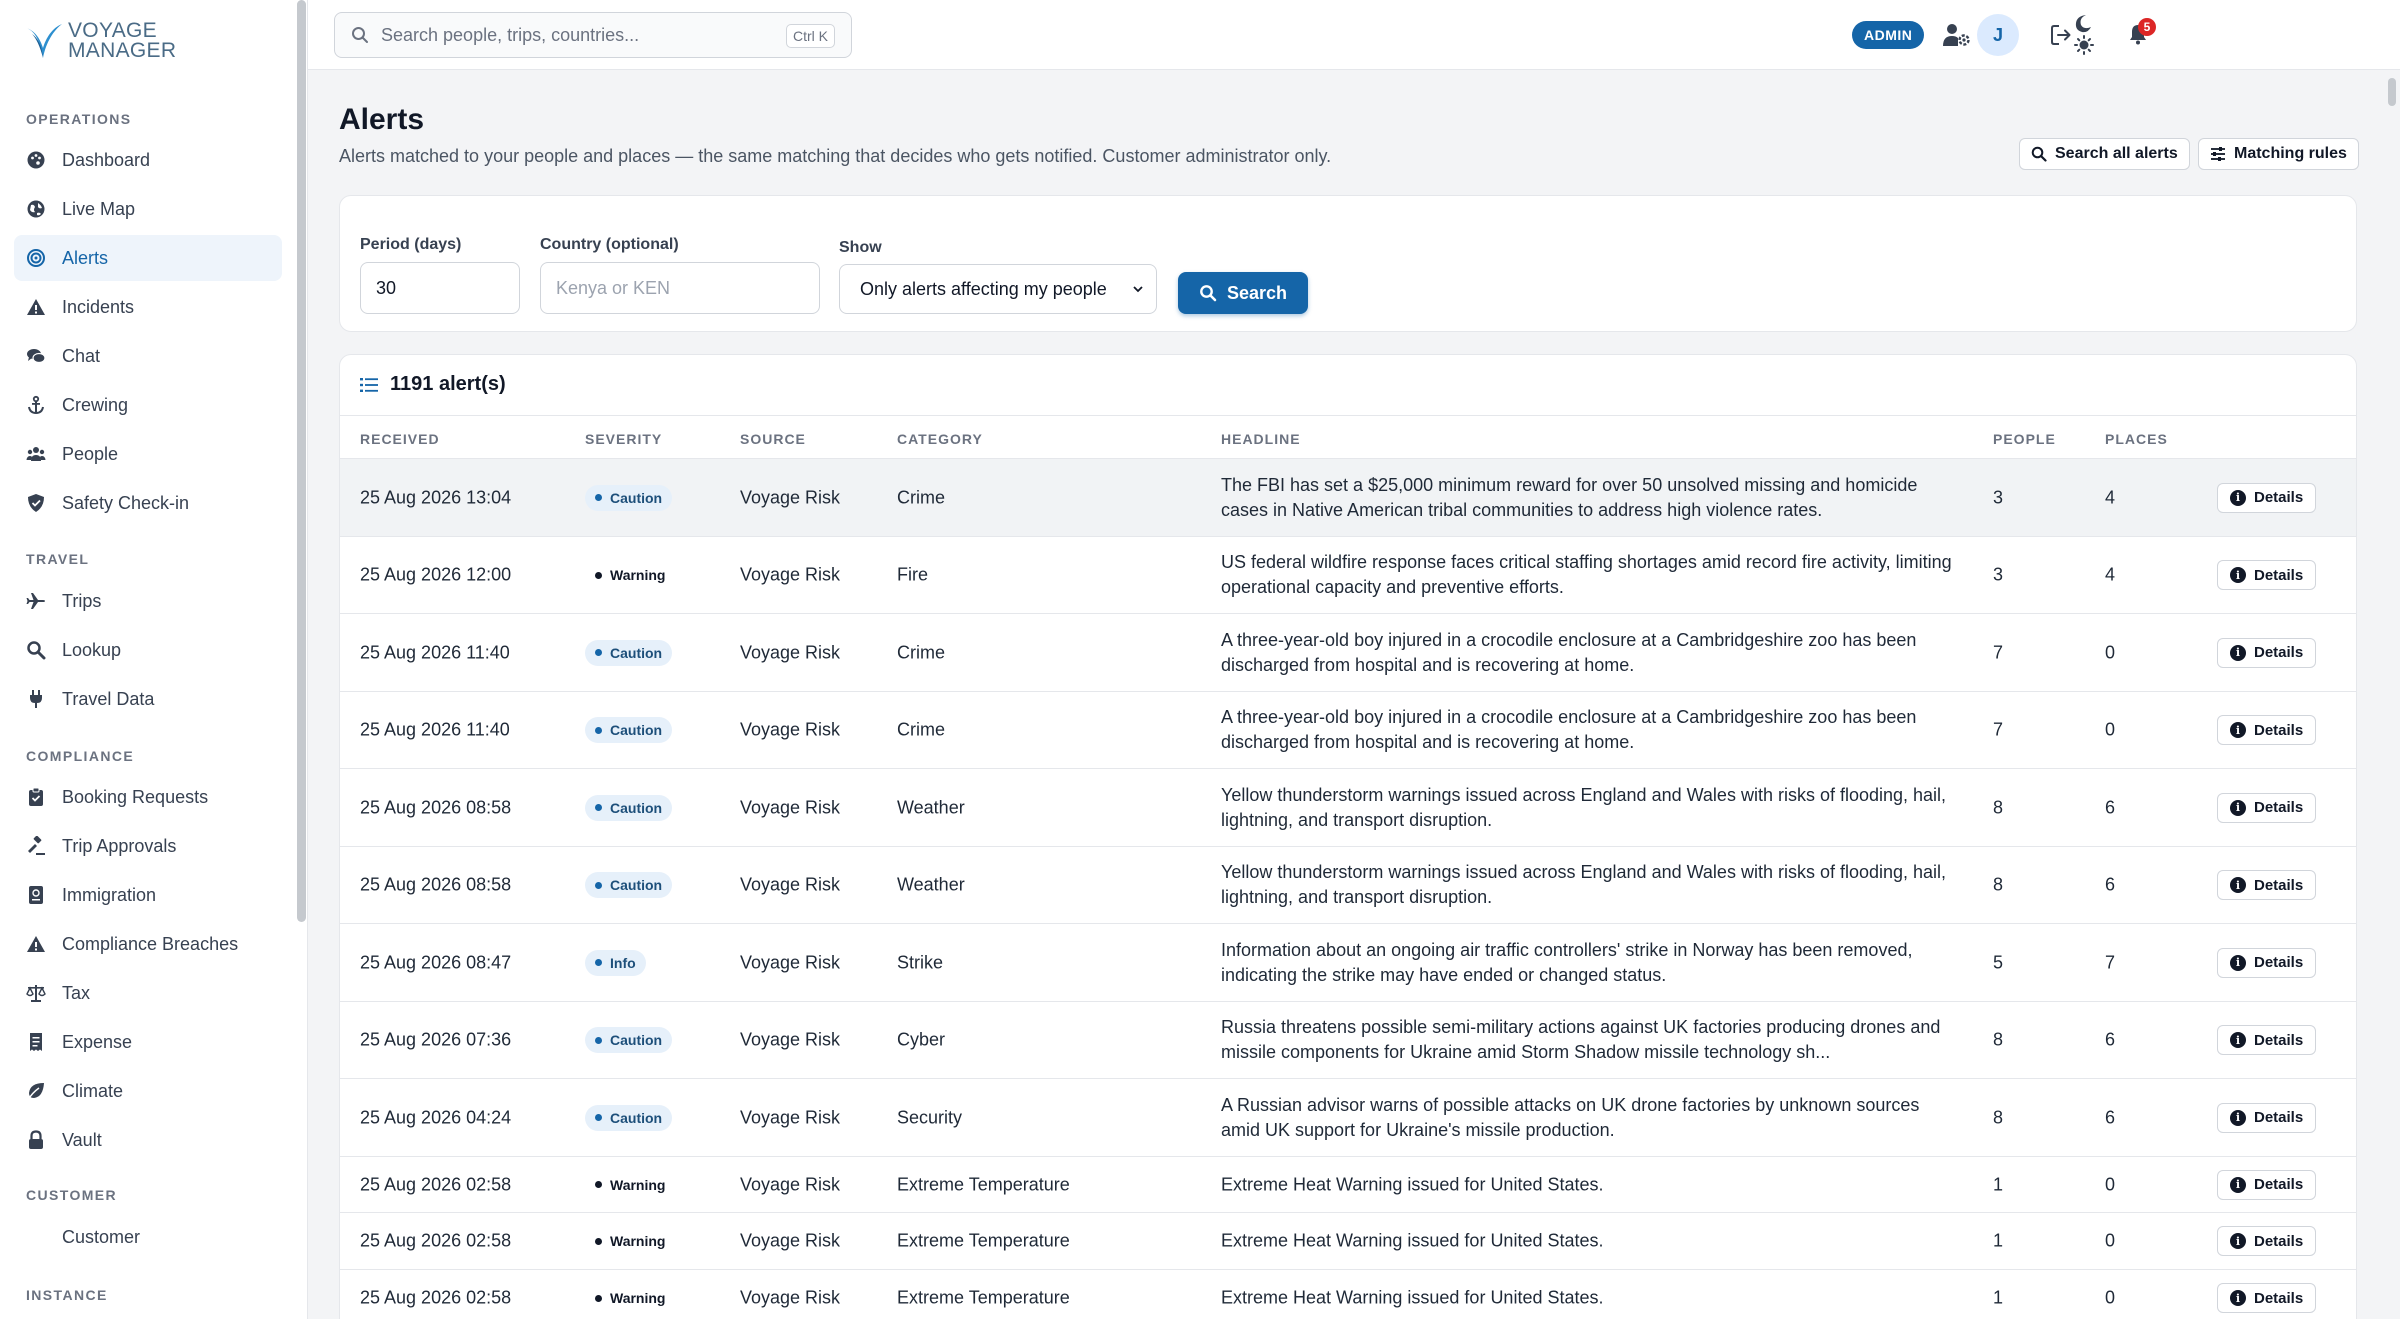 The width and height of the screenshot is (2400, 1319). Describe the element at coordinates (2278, 154) in the screenshot. I see `matching-rules-button: Matching rules` at that location.